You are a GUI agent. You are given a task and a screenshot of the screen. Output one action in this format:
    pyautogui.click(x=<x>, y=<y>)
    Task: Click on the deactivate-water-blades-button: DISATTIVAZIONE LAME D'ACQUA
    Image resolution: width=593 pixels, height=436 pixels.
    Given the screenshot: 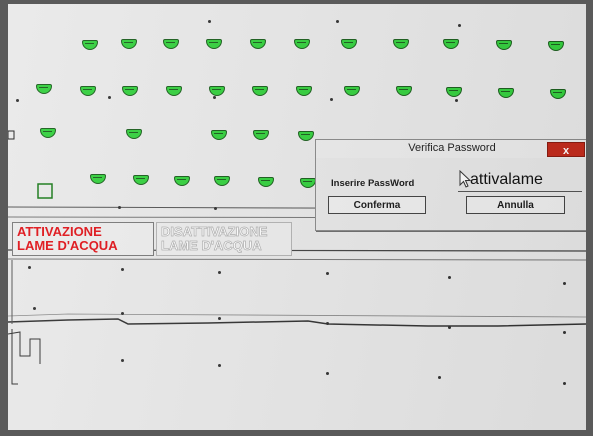 What is the action you would take?
    pyautogui.click(x=224, y=239)
    